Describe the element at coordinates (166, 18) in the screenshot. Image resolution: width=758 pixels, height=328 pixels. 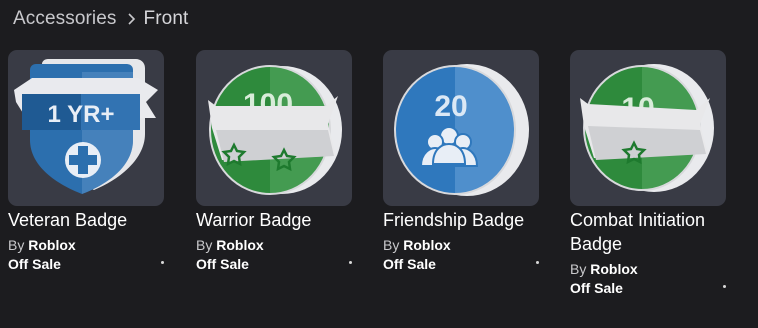
I see `breadcrumb-front: Front` at that location.